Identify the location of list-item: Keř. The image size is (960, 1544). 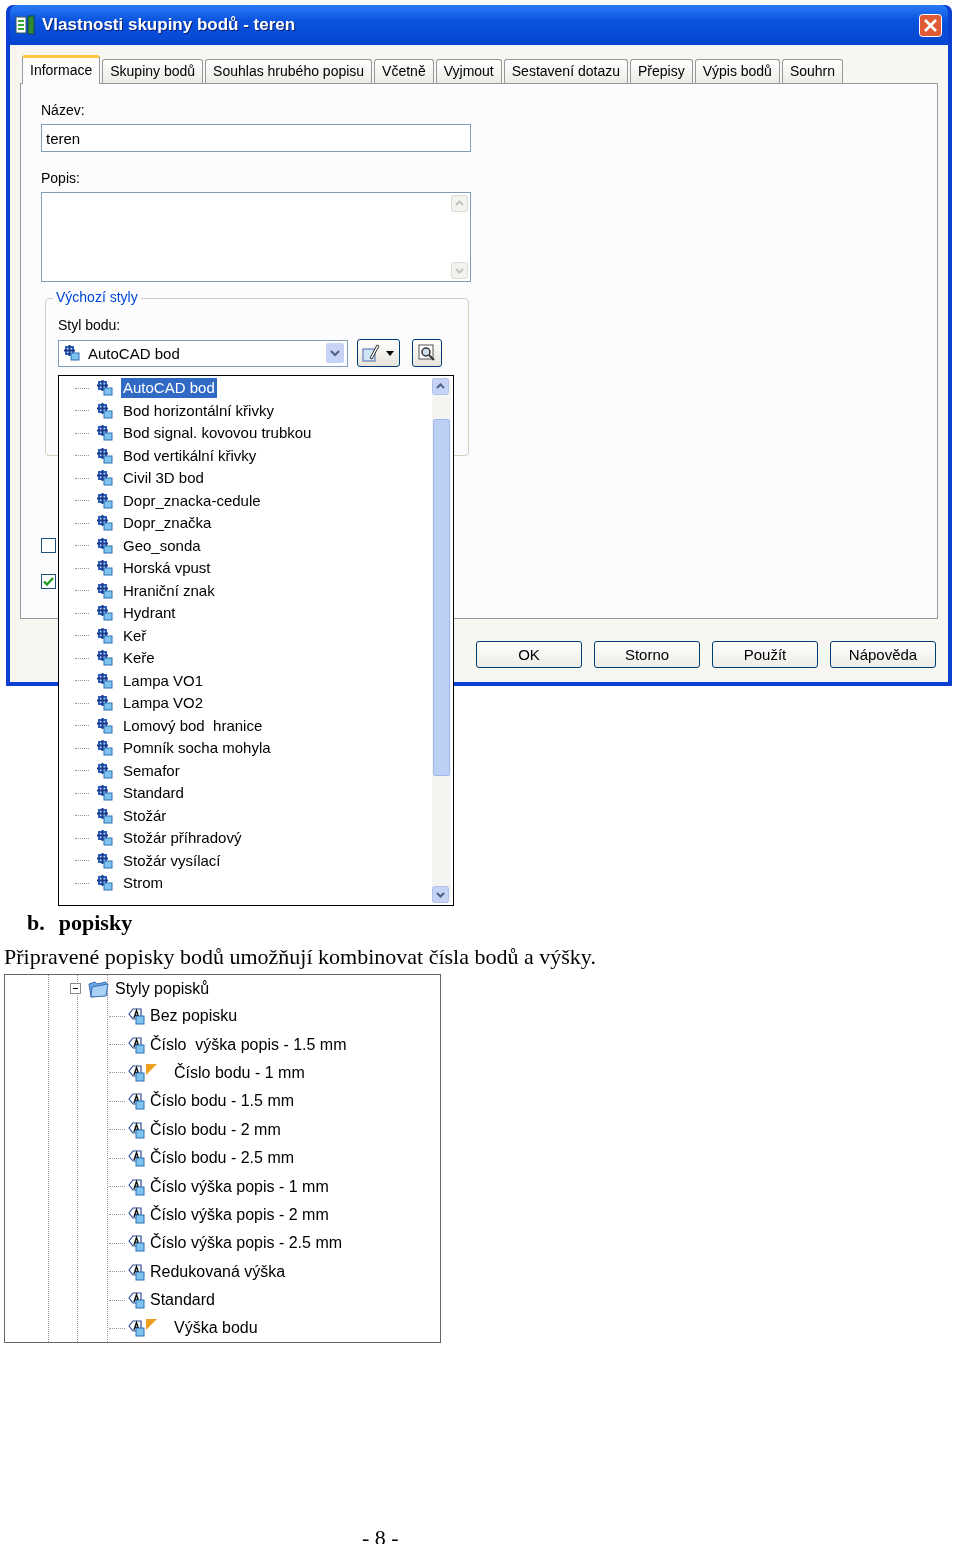
(135, 635).